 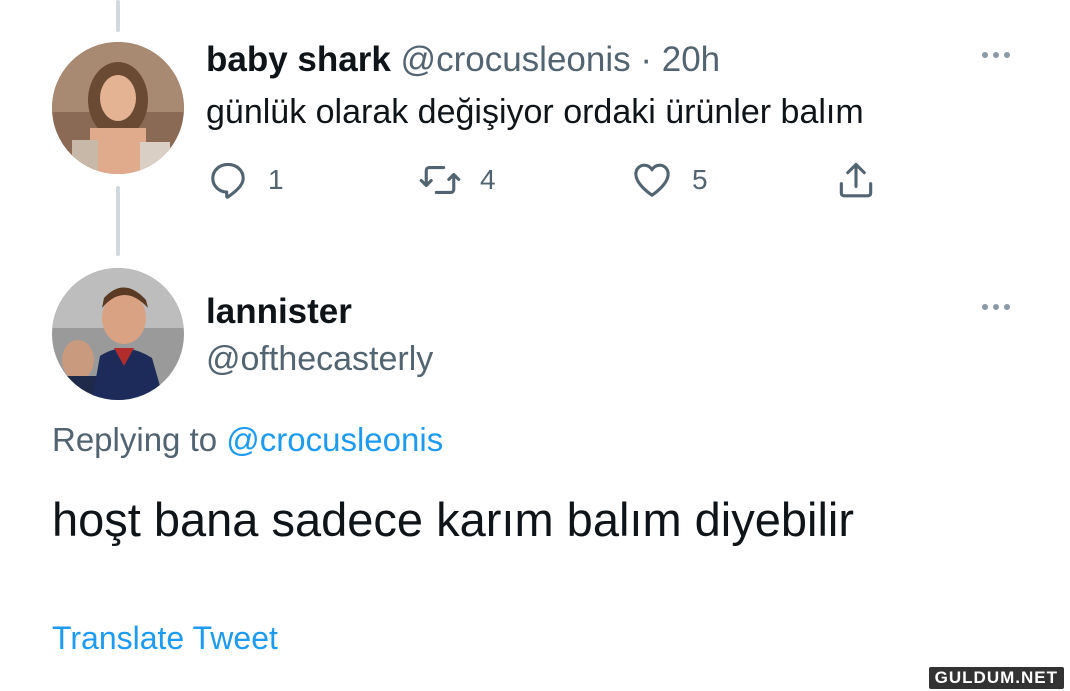 I want to click on reply-button: 1, so click(x=245, y=180).